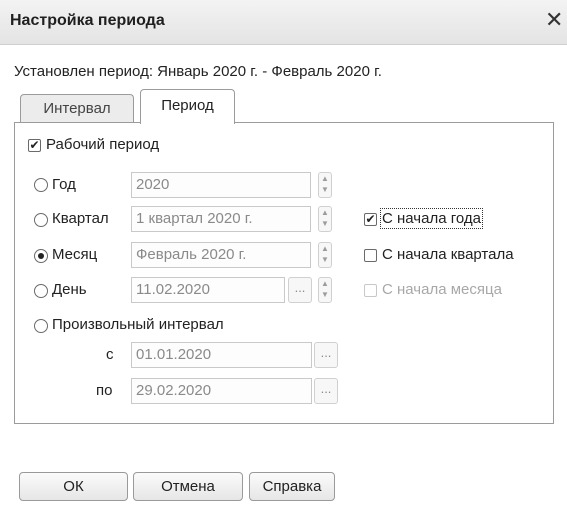 This screenshot has height=506, width=567. What do you see at coordinates (41, 220) in the screenshot?
I see `radio-quarter` at bounding box center [41, 220].